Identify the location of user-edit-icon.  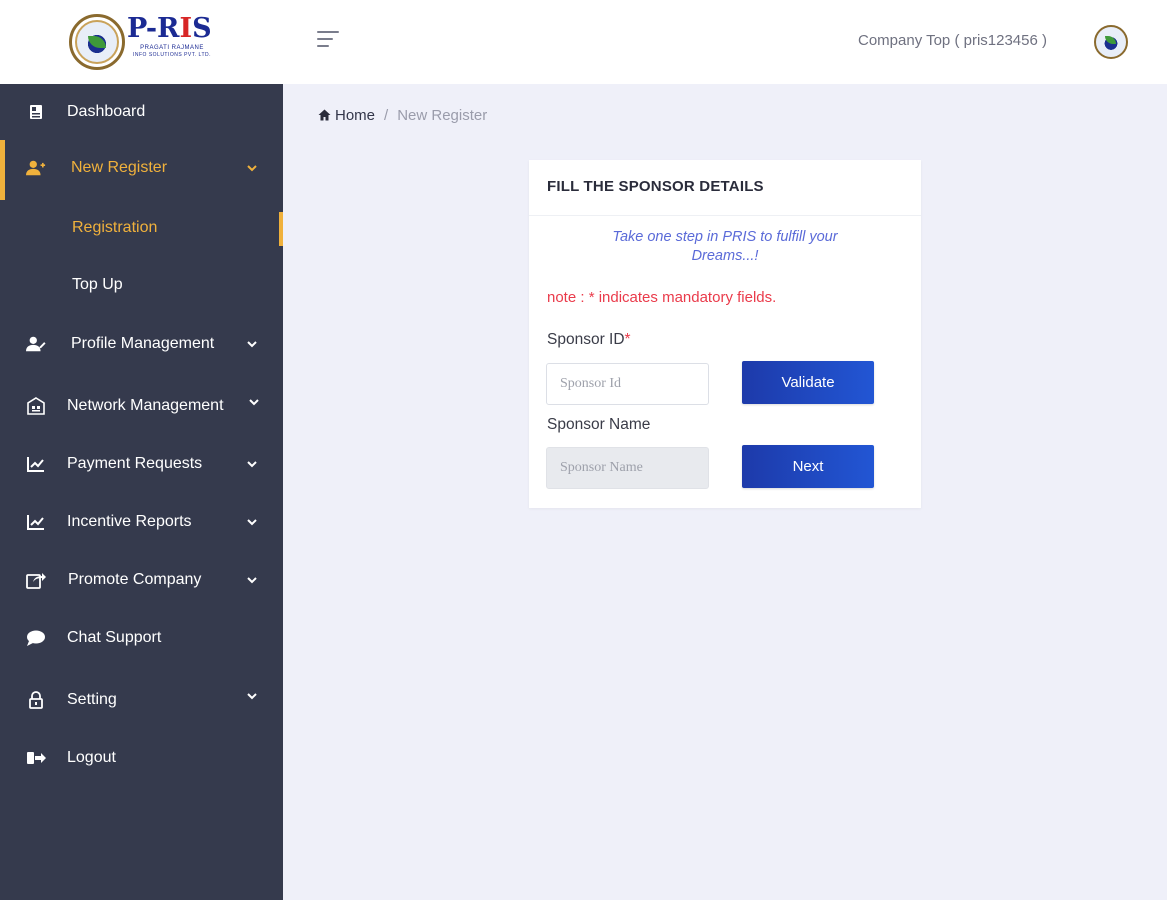
(36, 344).